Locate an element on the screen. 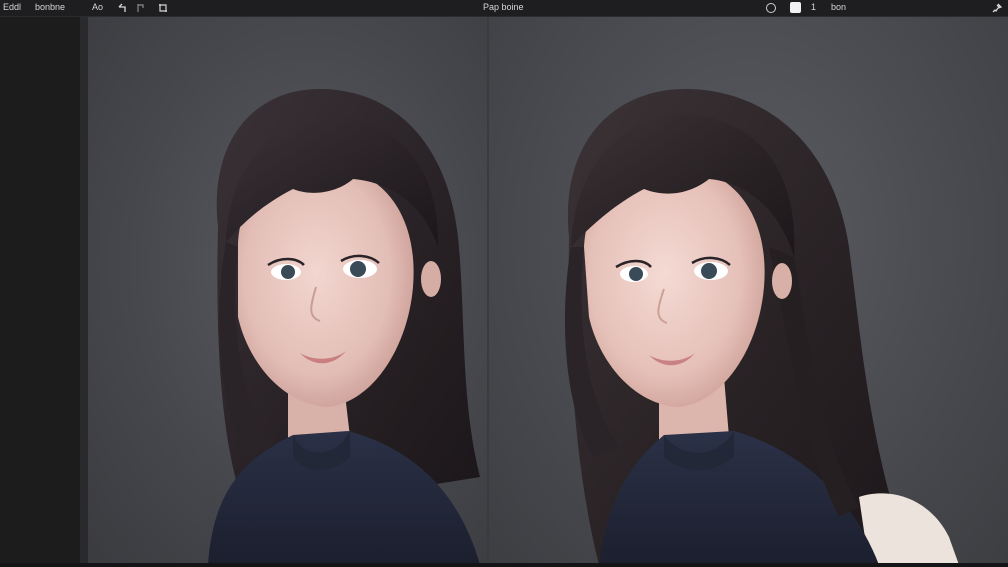  left-sidebar is located at coordinates (40, 292).